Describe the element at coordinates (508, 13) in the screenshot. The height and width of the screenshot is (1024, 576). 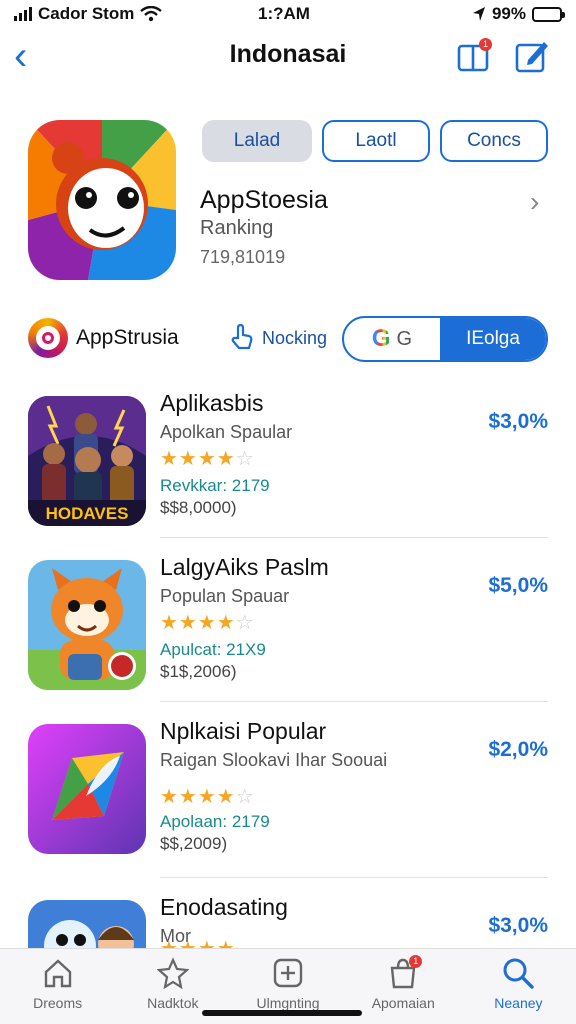
I see `battery-percent: 99%` at that location.